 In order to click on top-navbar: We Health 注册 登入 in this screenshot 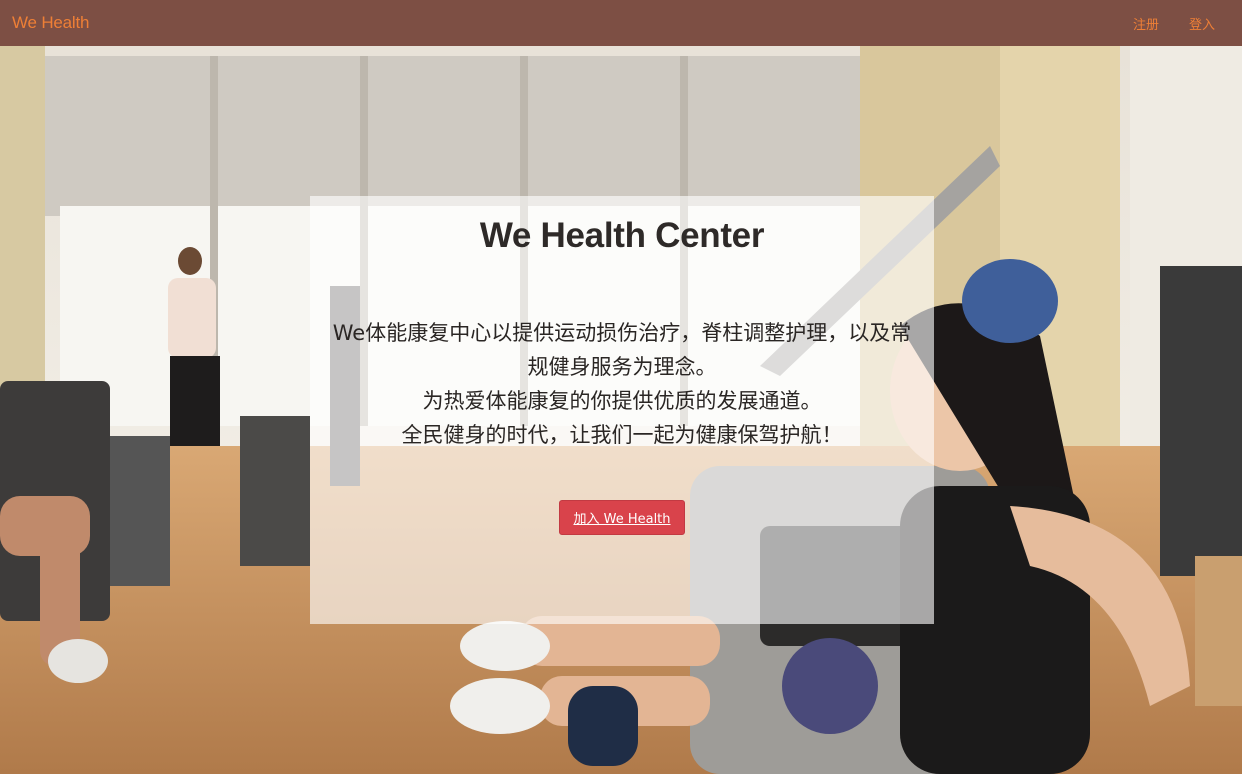, I will do `click(621, 23)`.